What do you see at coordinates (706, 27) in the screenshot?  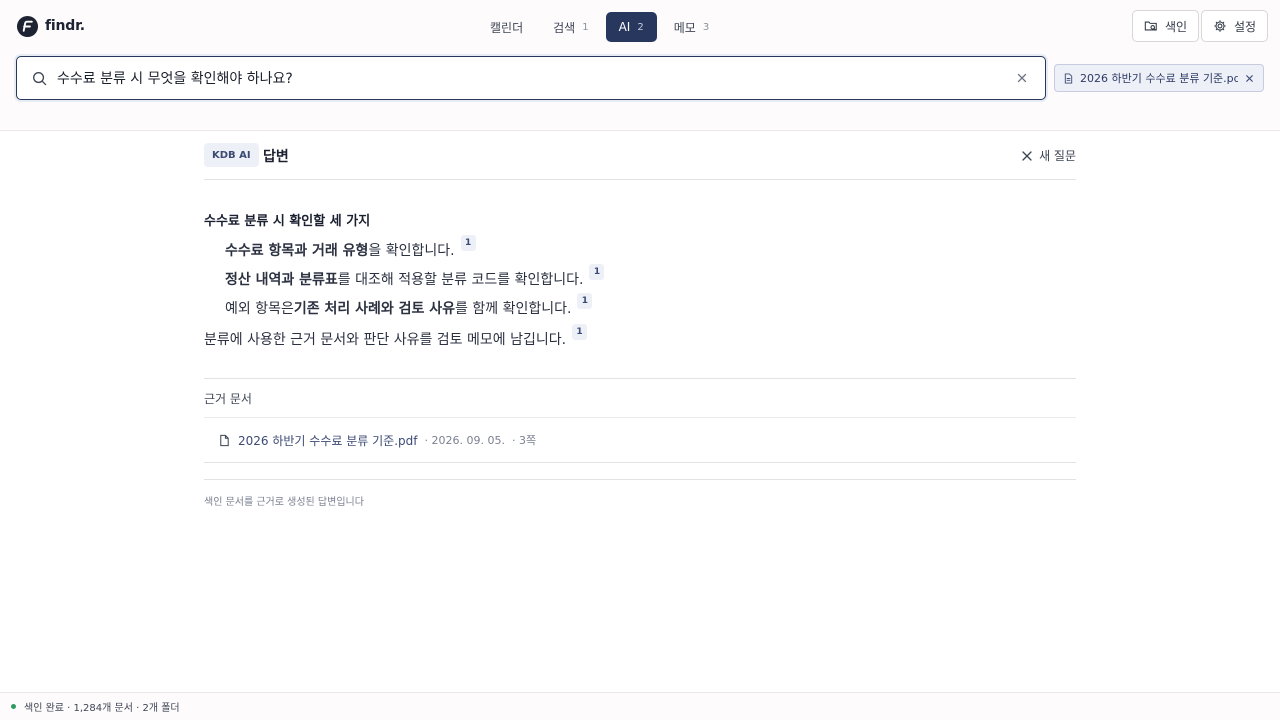 I see `tab-count: 3` at bounding box center [706, 27].